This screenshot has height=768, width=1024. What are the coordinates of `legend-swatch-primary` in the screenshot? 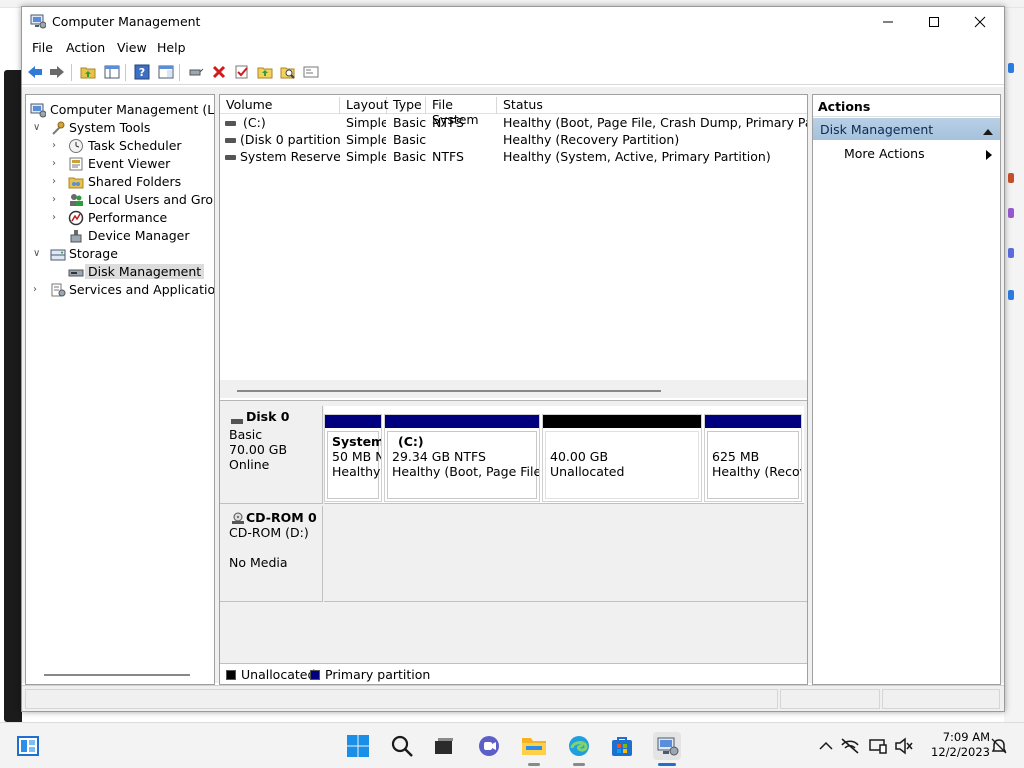 It's located at (315, 675).